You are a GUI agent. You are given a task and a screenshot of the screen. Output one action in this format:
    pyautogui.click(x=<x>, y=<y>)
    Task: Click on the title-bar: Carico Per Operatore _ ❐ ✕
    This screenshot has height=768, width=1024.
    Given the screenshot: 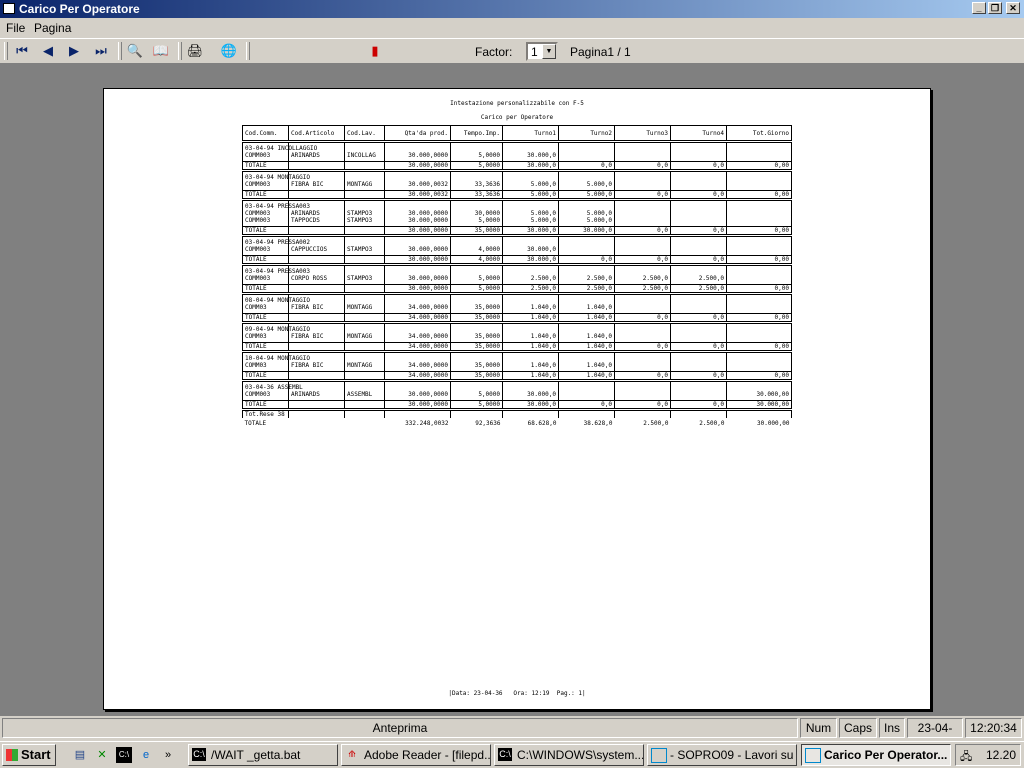 What is the action you would take?
    pyautogui.click(x=512, y=9)
    